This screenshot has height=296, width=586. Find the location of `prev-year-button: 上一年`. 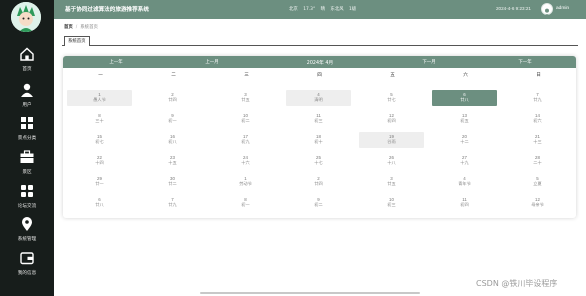

prev-year-button: 上一年 is located at coordinates (116, 62).